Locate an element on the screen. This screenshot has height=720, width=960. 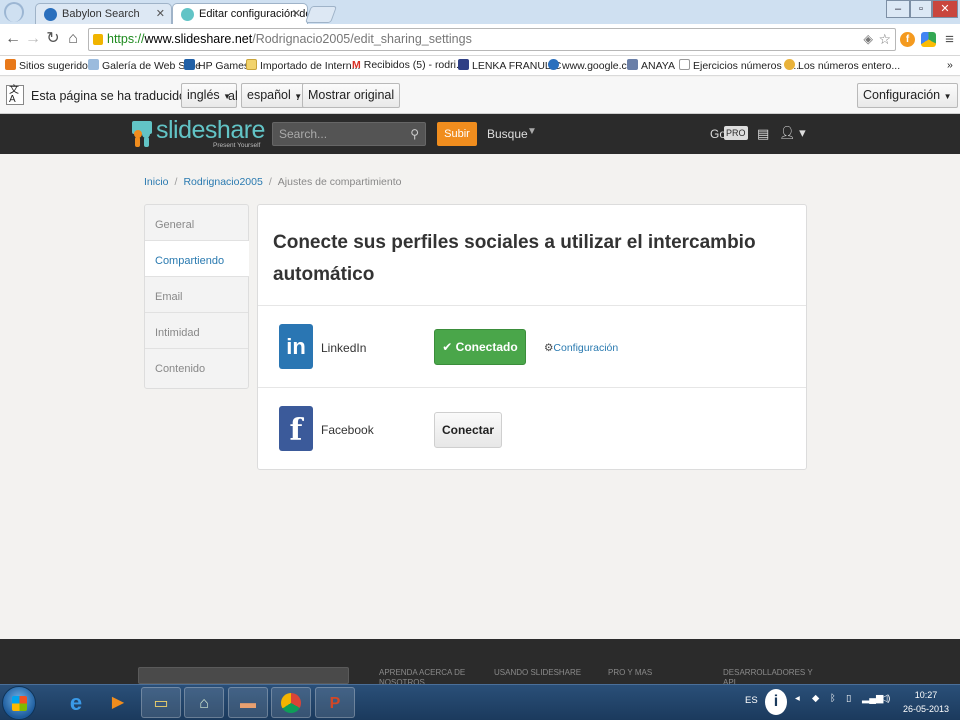
network-tray-icon: ◆ is located at coordinates (815, 698).